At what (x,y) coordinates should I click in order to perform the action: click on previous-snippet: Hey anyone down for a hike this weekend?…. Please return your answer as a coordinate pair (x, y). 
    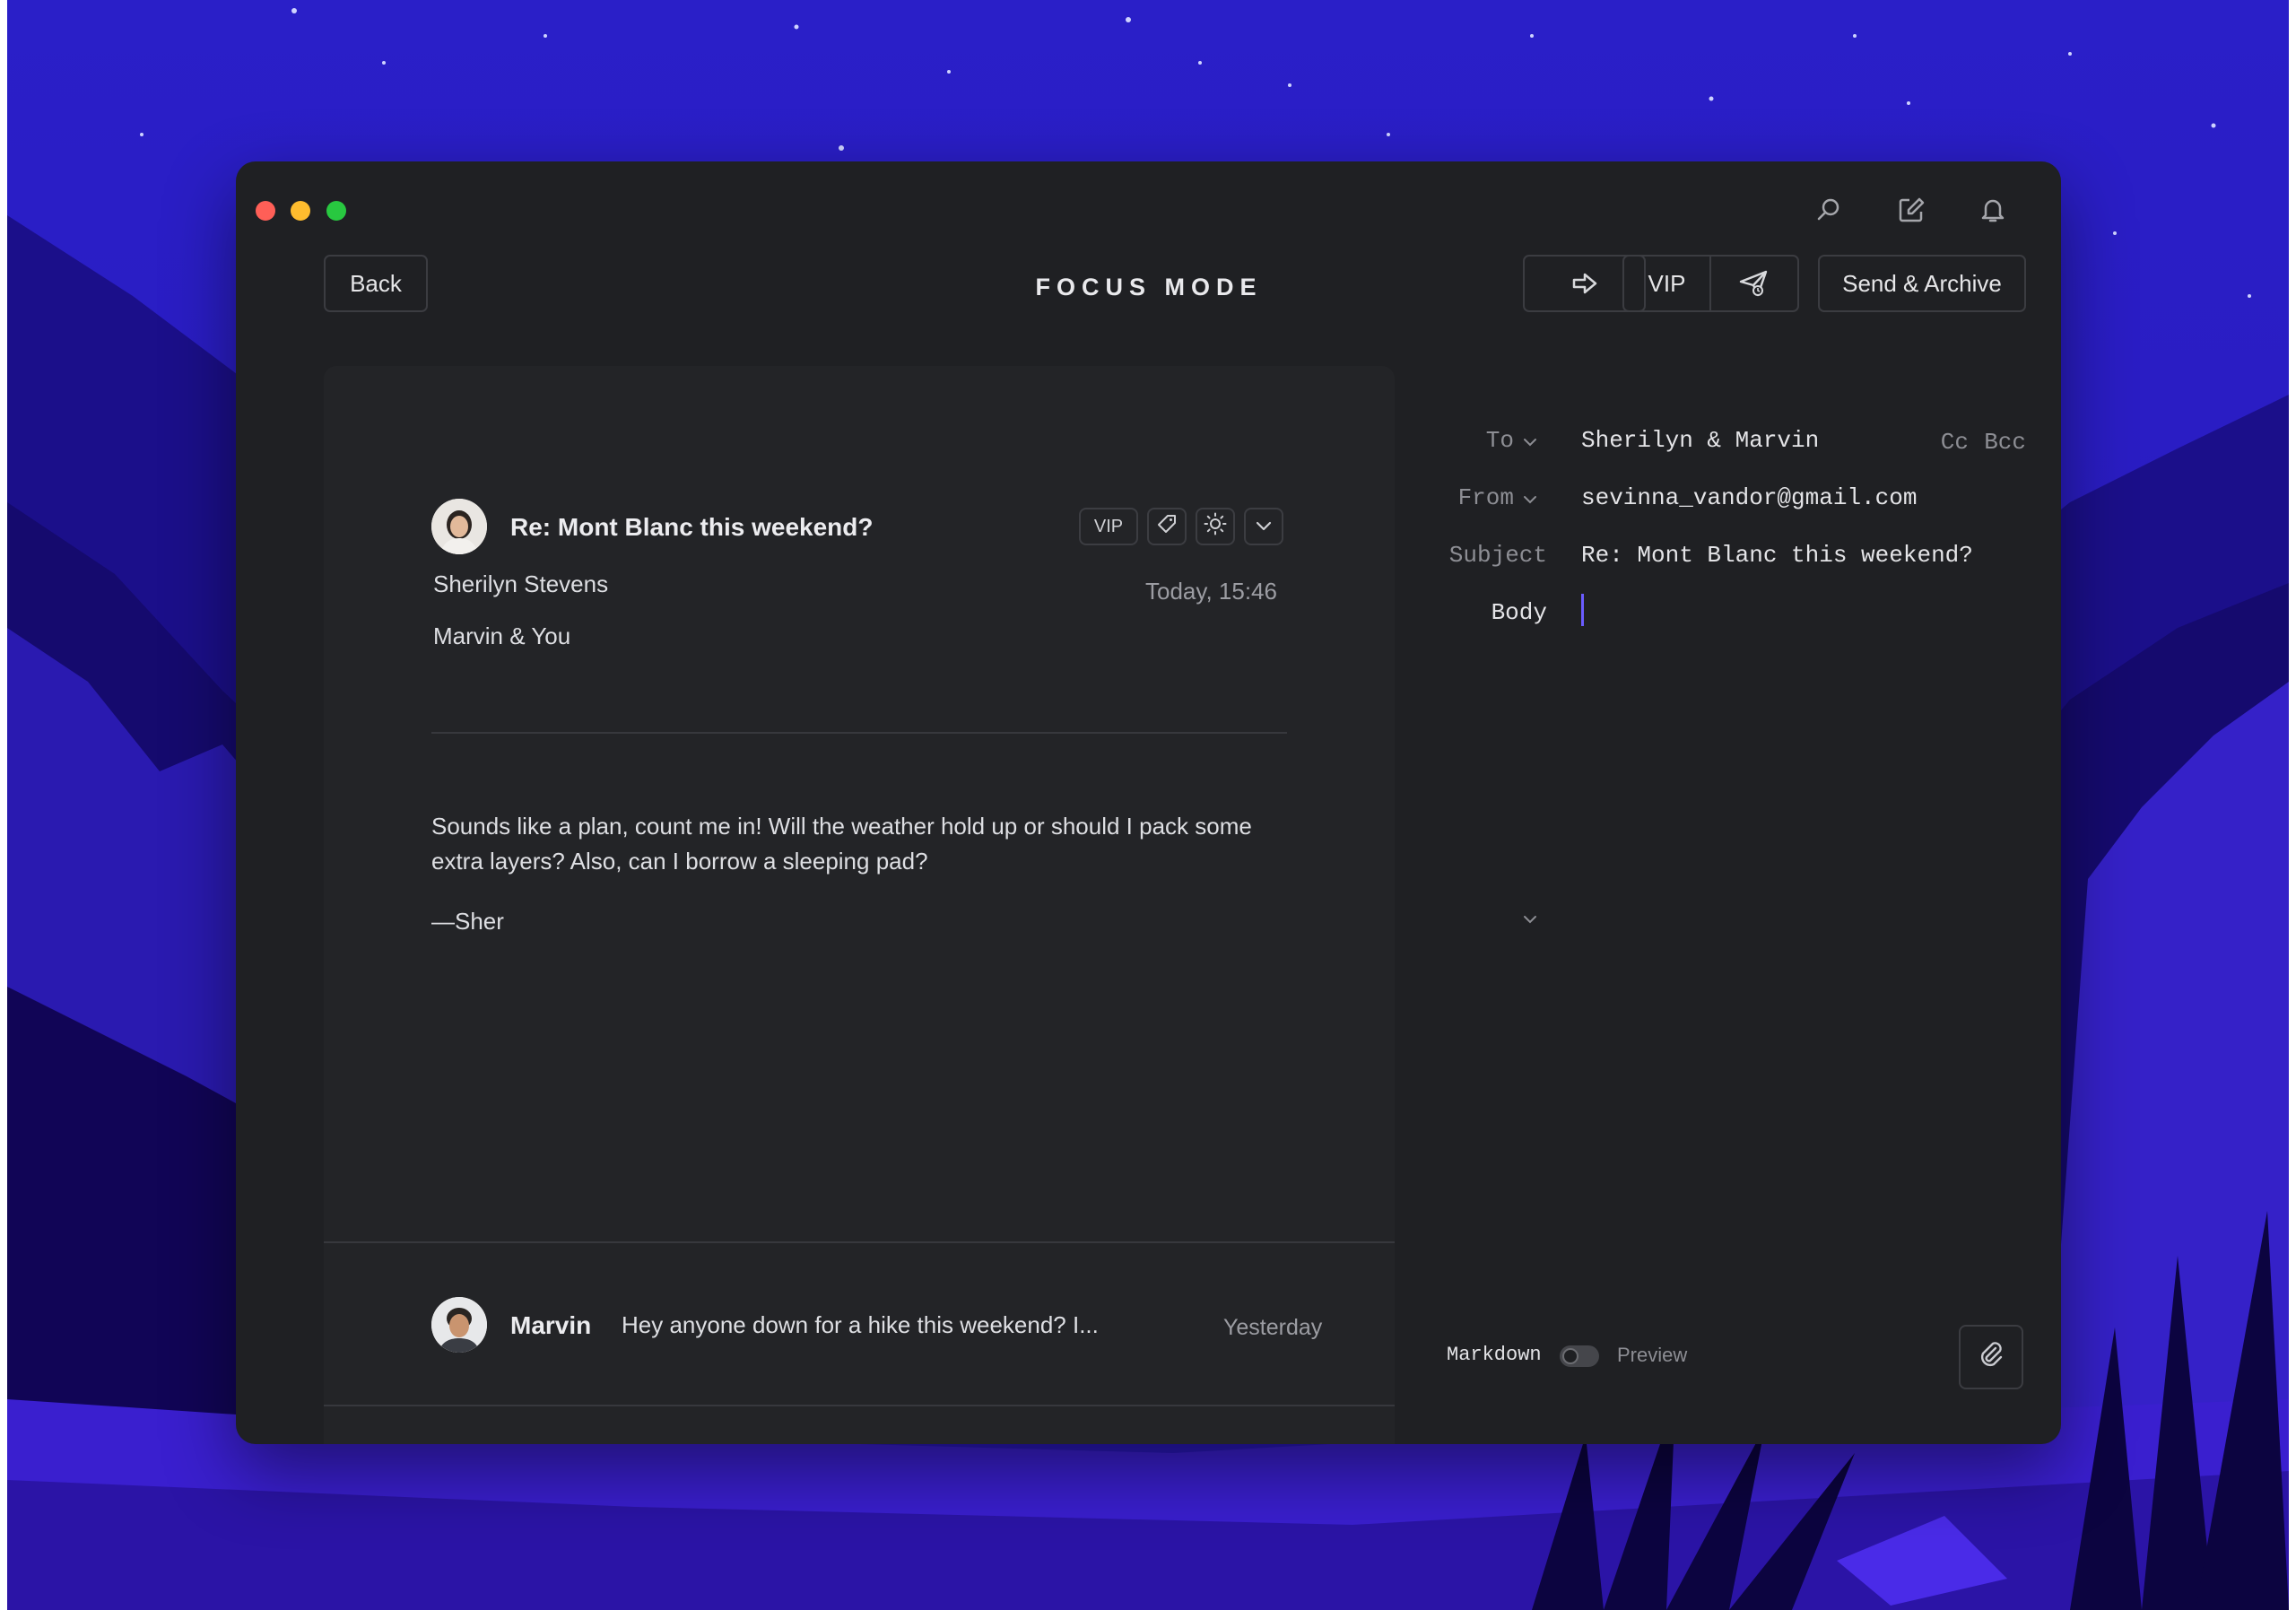
    Looking at the image, I should click on (860, 1324).